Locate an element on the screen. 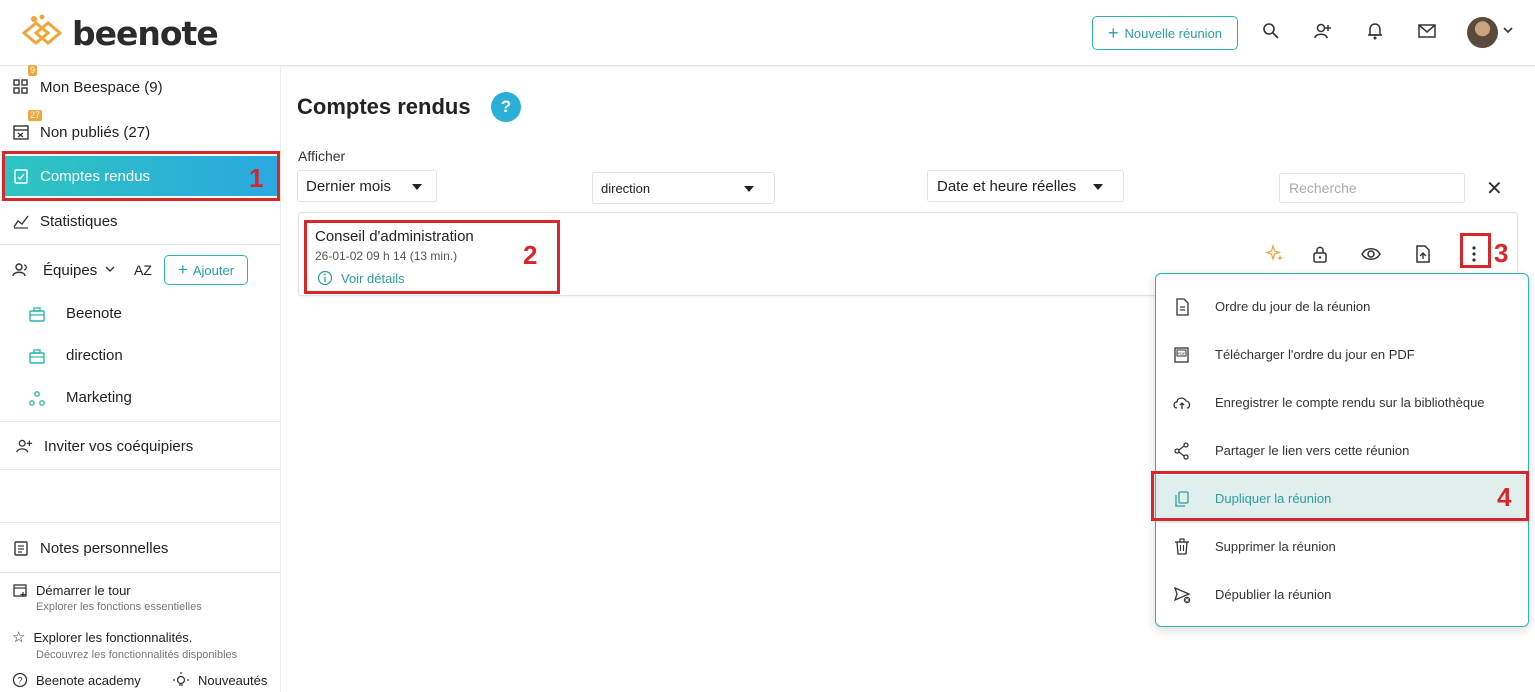 This screenshot has height=692, width=1535. eye-icon is located at coordinates (1371, 254).